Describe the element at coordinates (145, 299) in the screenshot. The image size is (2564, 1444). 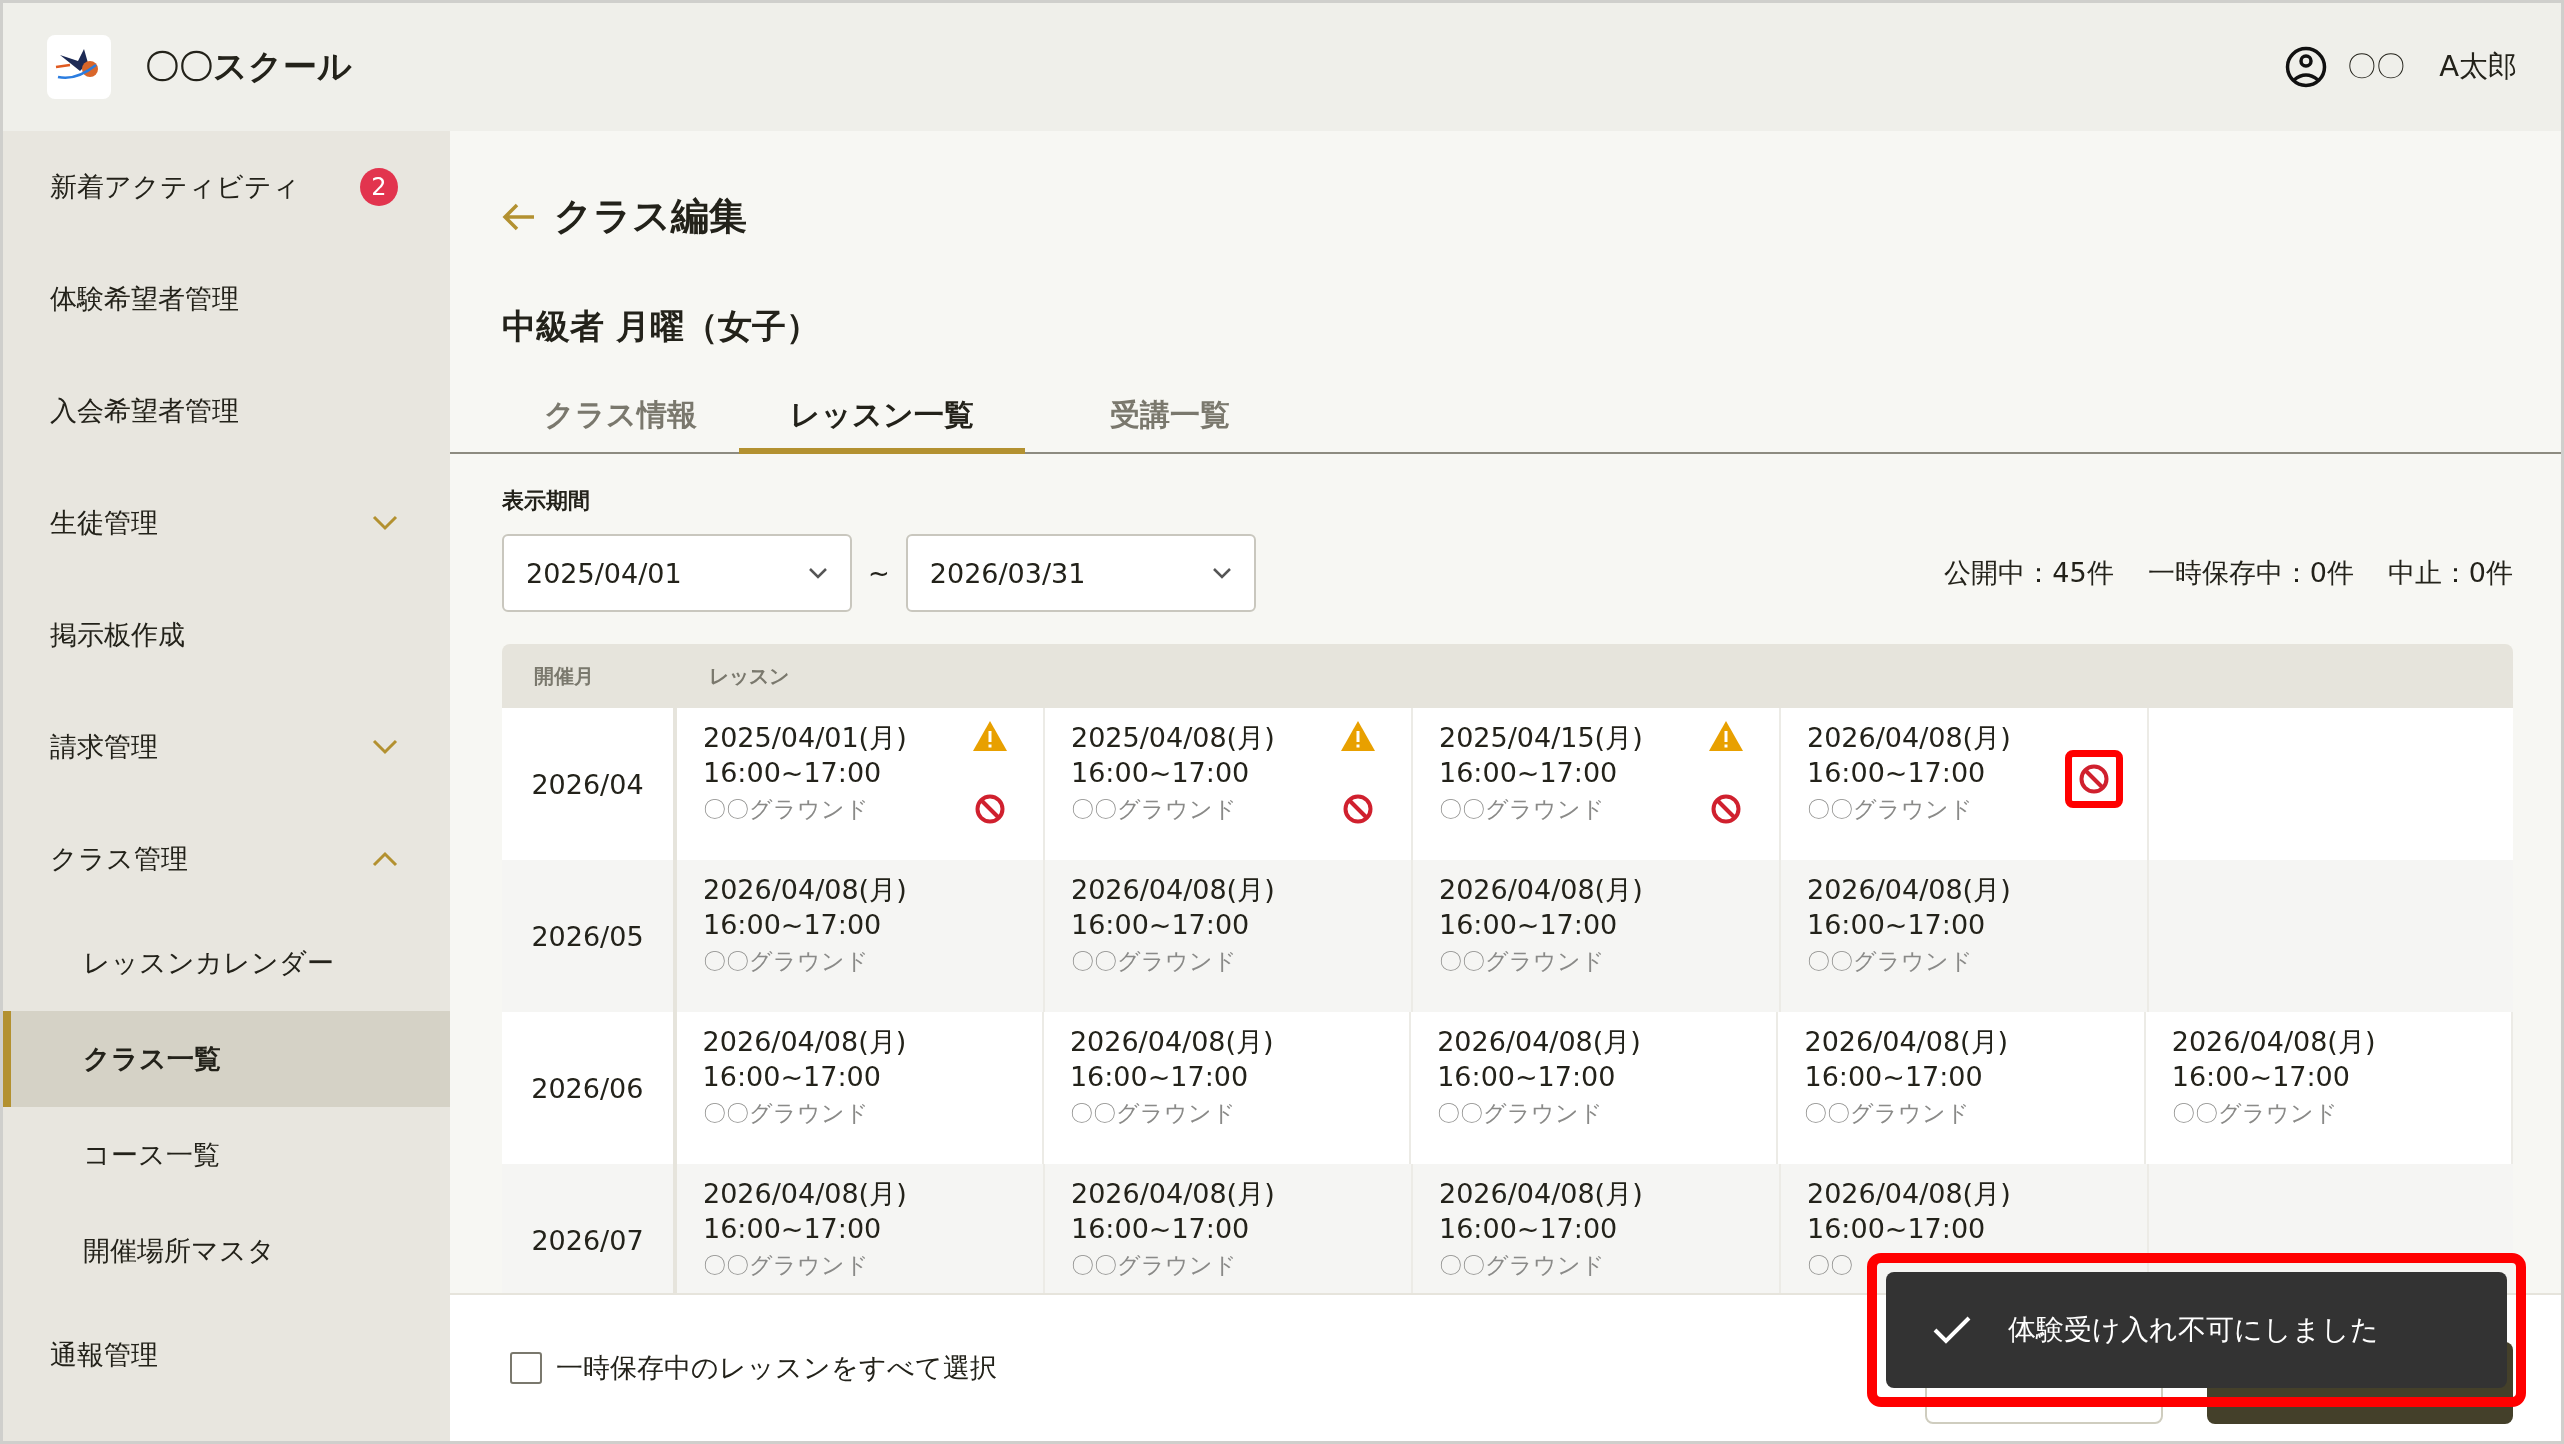
I see `sidebar-item-label: 体験希望者管理` at that location.